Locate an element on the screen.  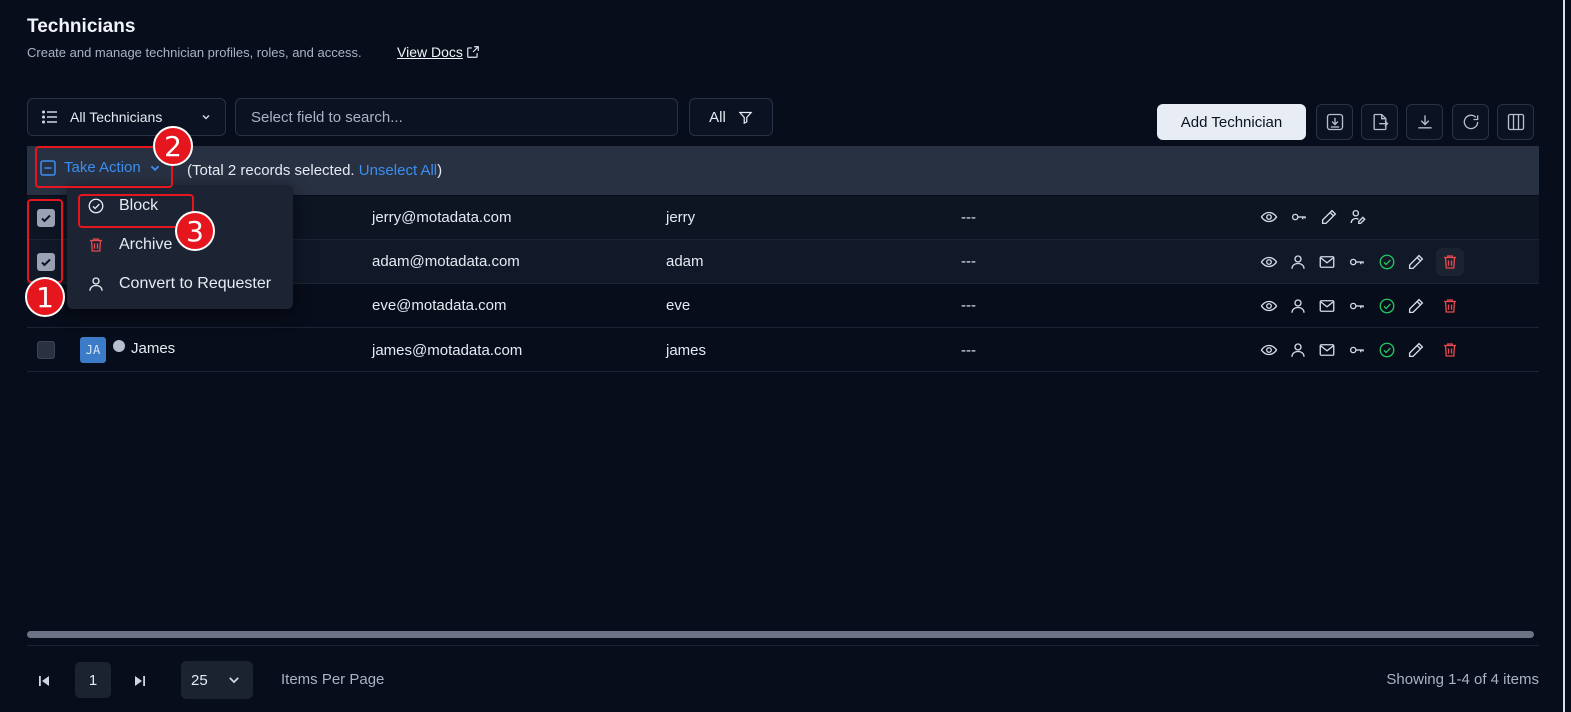
download-button is located at coordinates (1424, 122).